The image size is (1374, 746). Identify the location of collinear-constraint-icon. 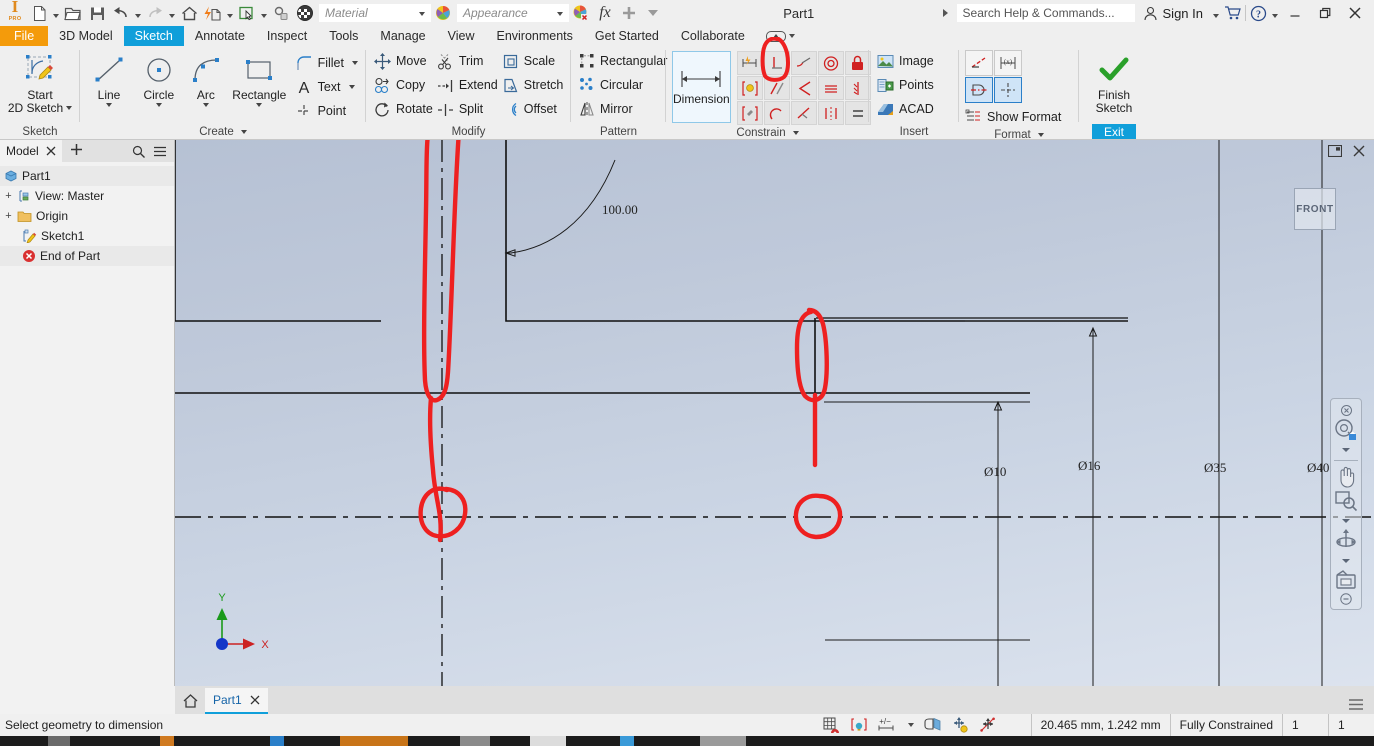
(803, 113).